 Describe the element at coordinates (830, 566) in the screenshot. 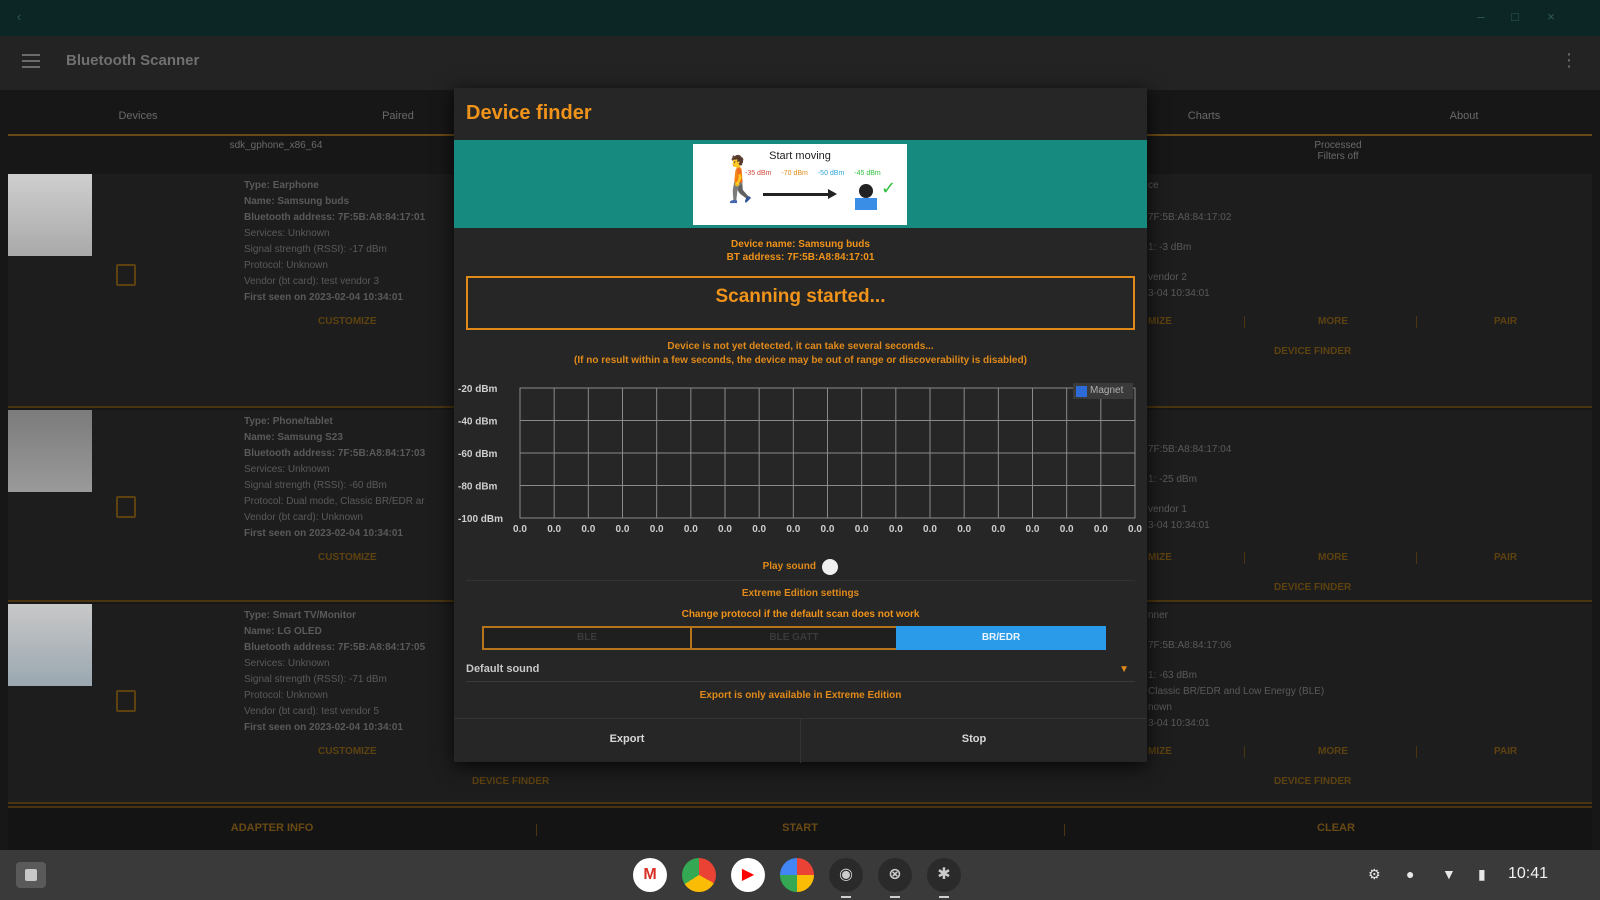

I see `toggle-knob` at that location.